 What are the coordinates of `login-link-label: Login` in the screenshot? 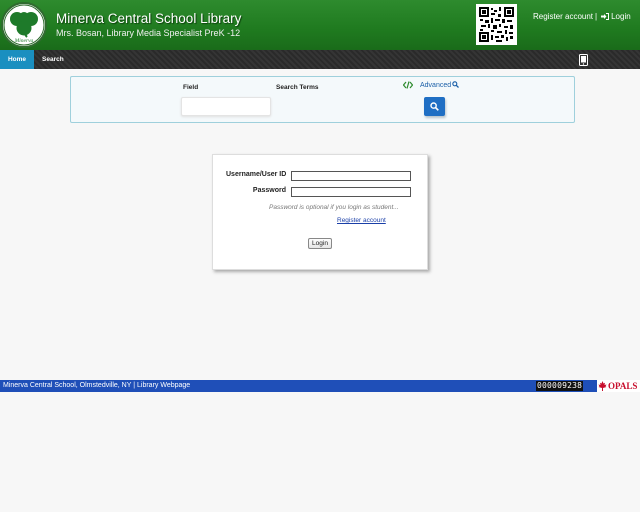 It's located at (621, 16).